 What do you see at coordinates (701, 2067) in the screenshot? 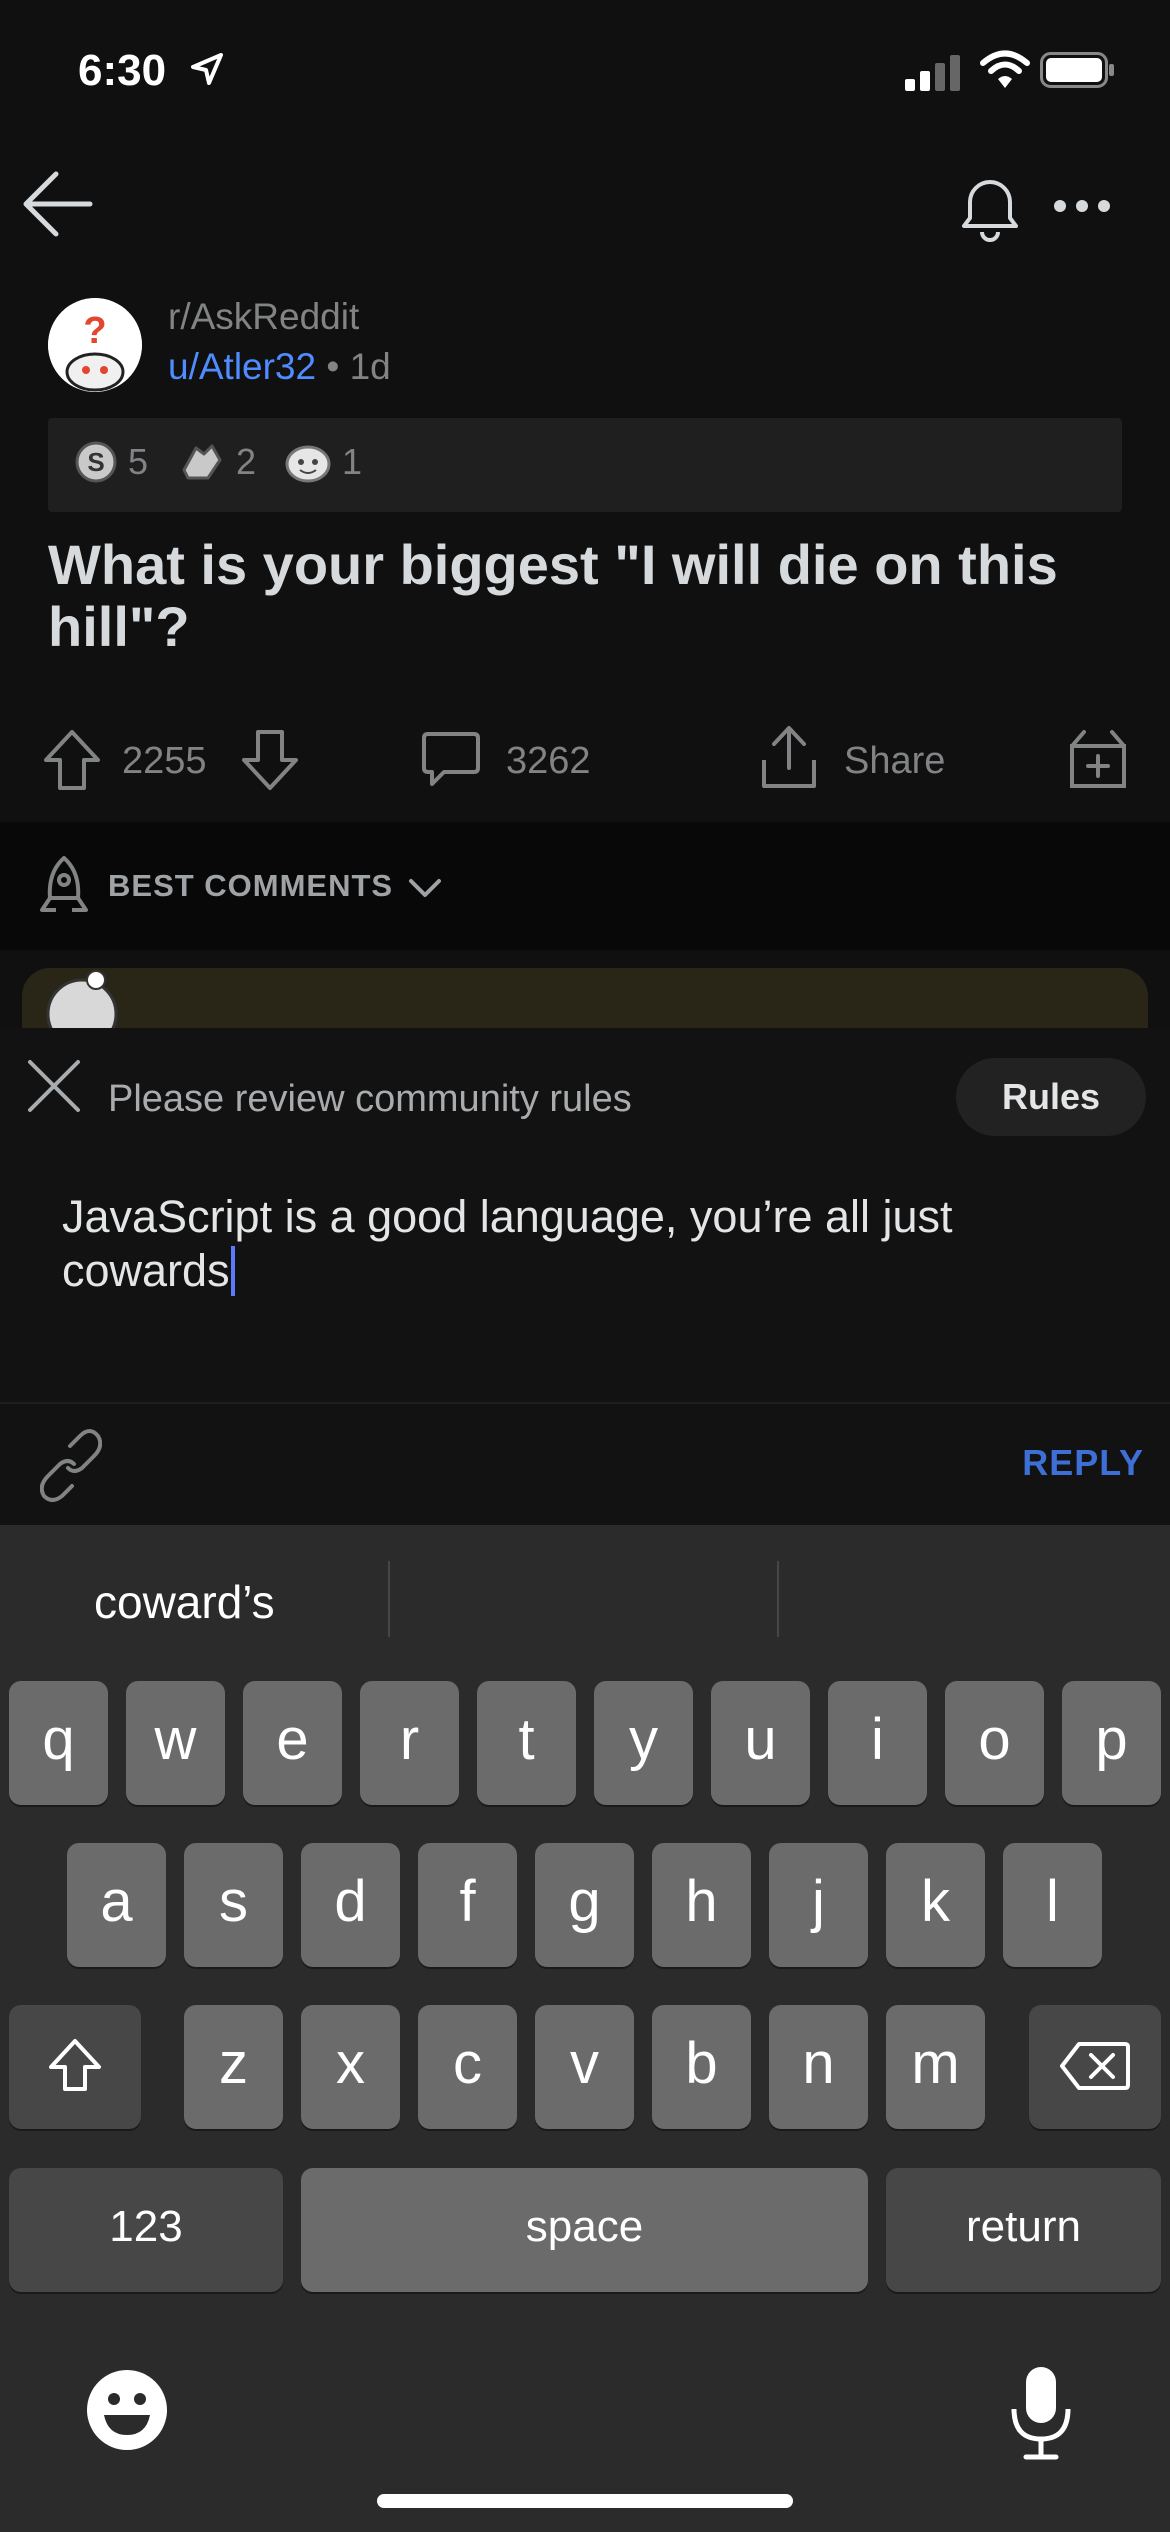
I see `key-b: b` at bounding box center [701, 2067].